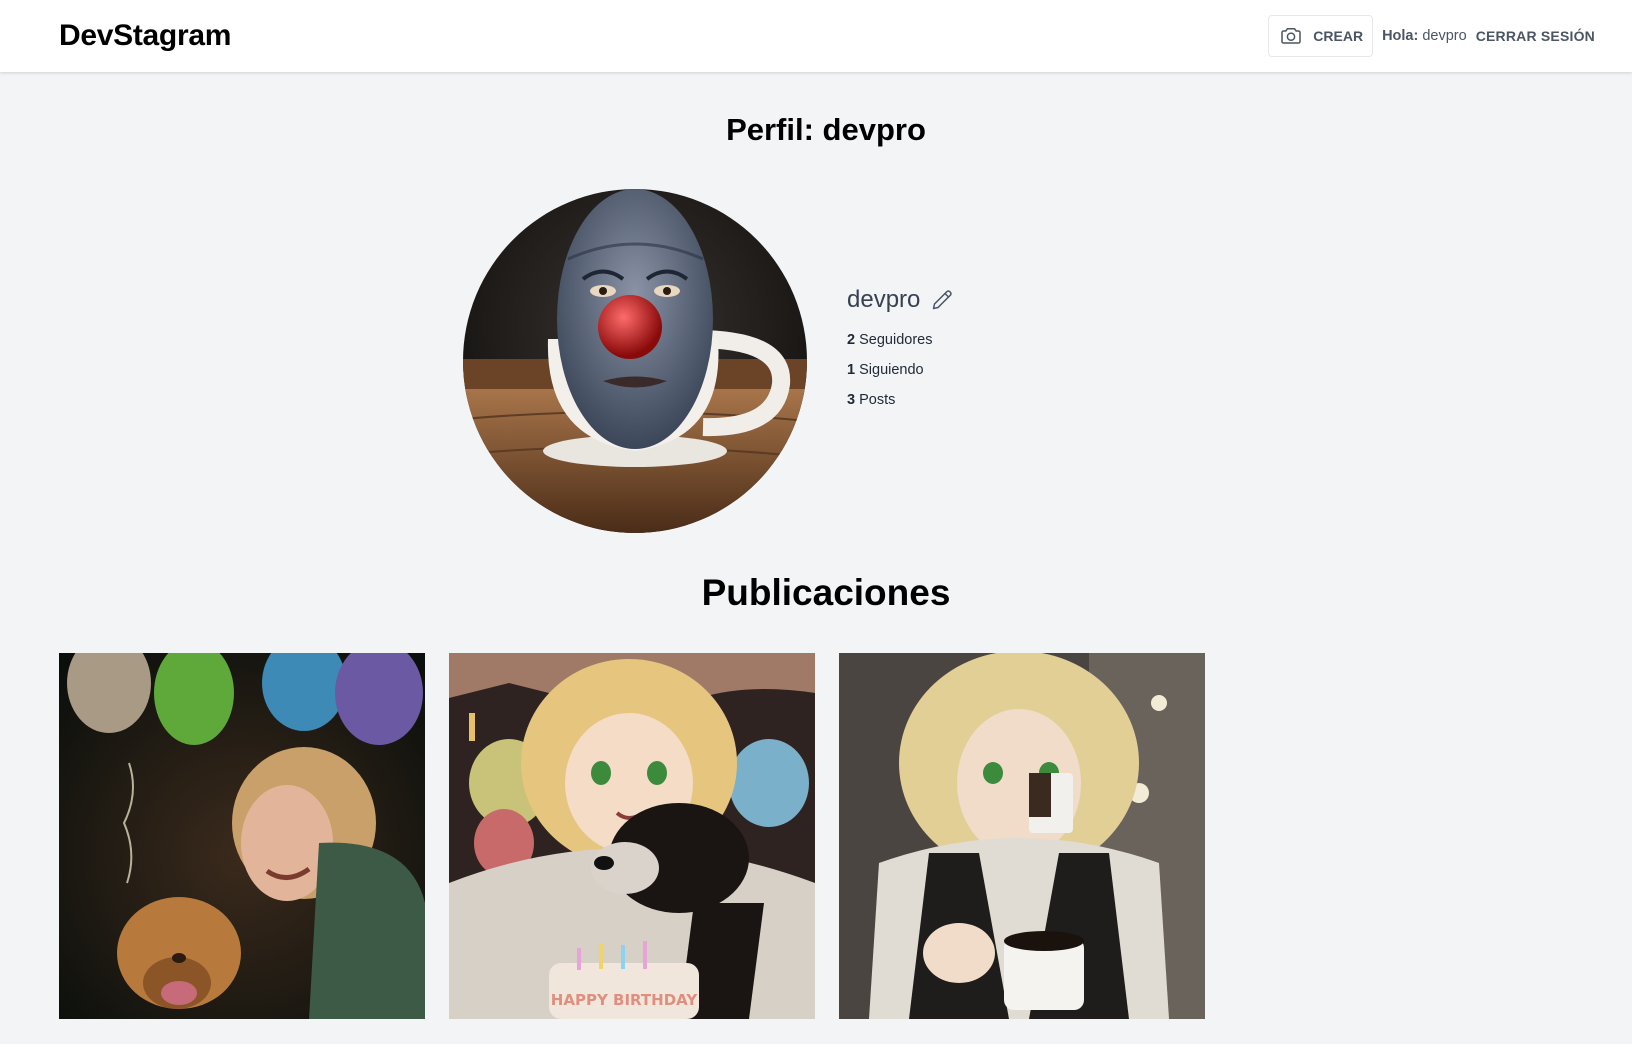 The width and height of the screenshot is (1632, 1044). I want to click on pencil-icon, so click(942, 300).